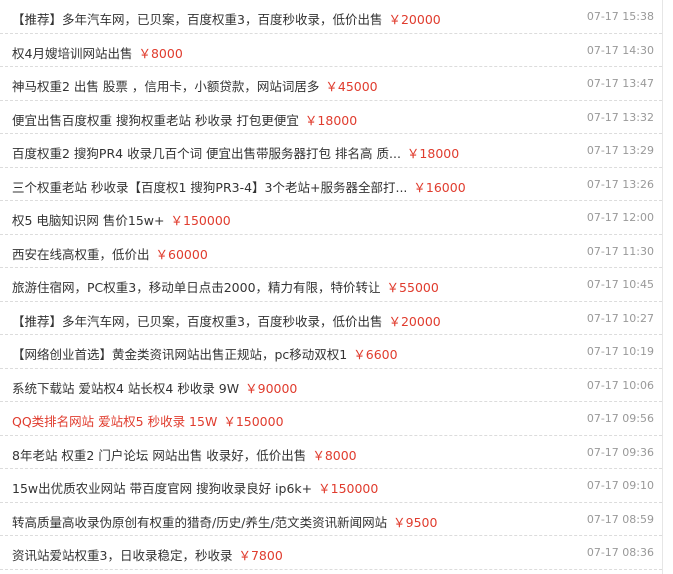  I want to click on listing-price: ￥6600, so click(375, 354).